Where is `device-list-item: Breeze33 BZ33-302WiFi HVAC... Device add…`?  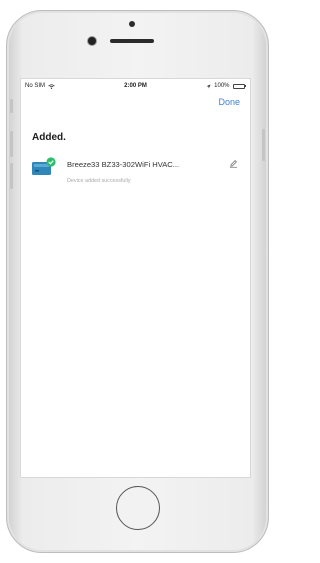 device-list-item: Breeze33 BZ33-302WiFi HVAC... Device add… is located at coordinates (137, 175).